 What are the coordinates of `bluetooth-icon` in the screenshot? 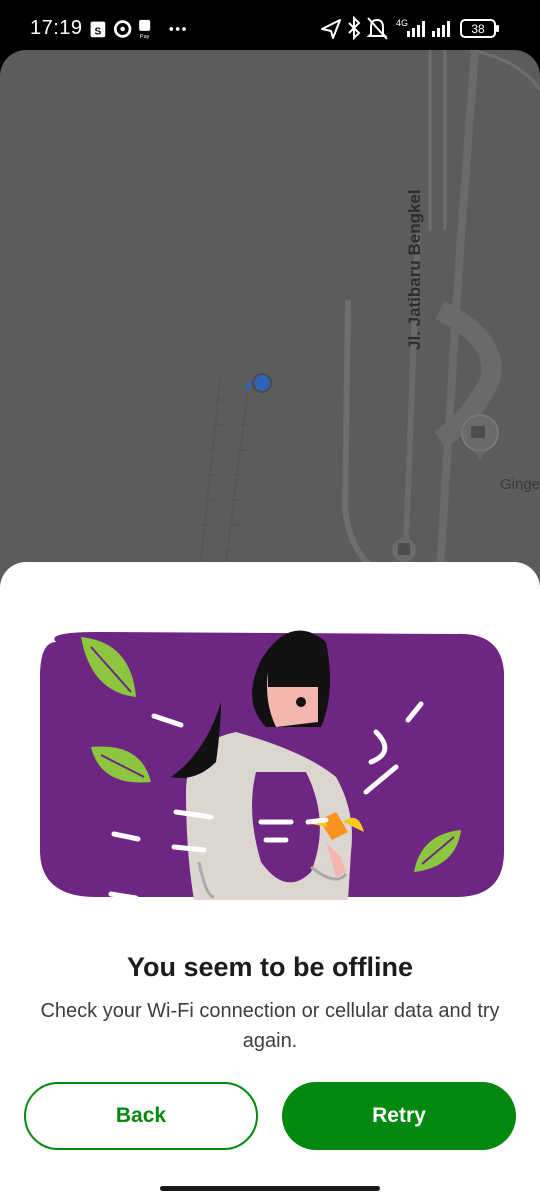 It's located at (354, 28).